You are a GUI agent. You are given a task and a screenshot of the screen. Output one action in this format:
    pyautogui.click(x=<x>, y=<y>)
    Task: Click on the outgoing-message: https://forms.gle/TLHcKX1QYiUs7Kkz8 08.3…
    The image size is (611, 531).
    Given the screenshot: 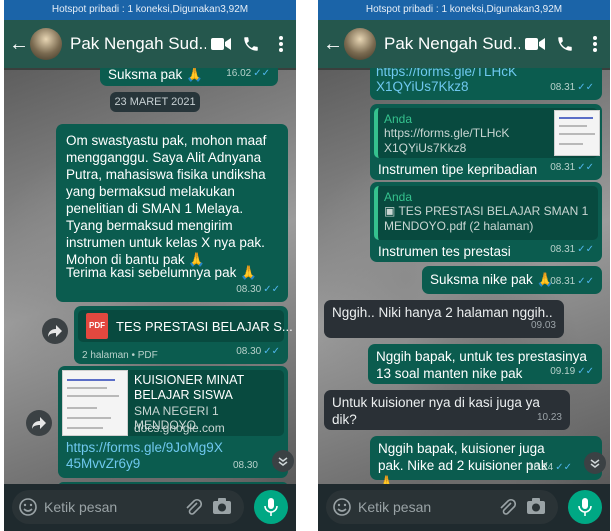 What is the action you would take?
    pyautogui.click(x=486, y=84)
    